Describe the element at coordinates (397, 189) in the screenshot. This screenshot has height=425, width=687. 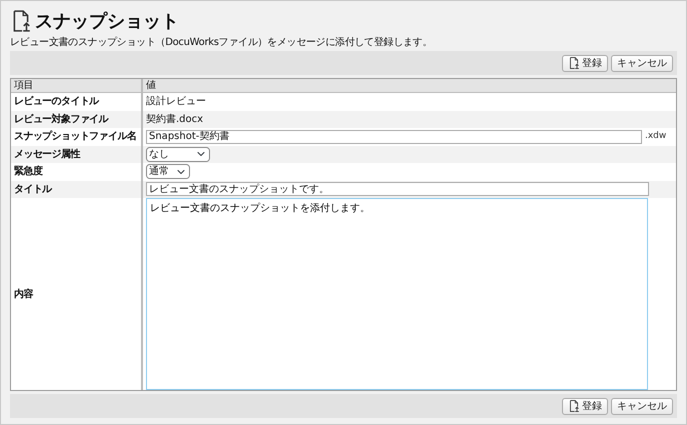
I see `text-field: レビュー文書のスナップショットです。` at that location.